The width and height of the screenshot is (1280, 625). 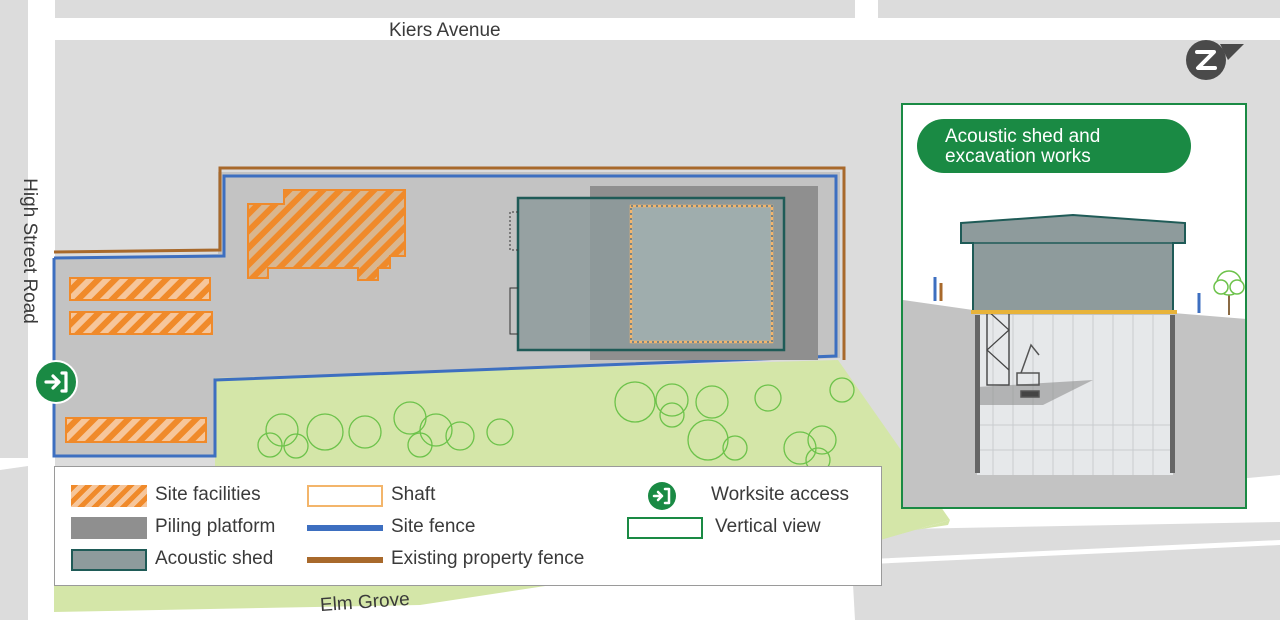 I want to click on street-label-west: High Street Road, so click(x=29, y=251).